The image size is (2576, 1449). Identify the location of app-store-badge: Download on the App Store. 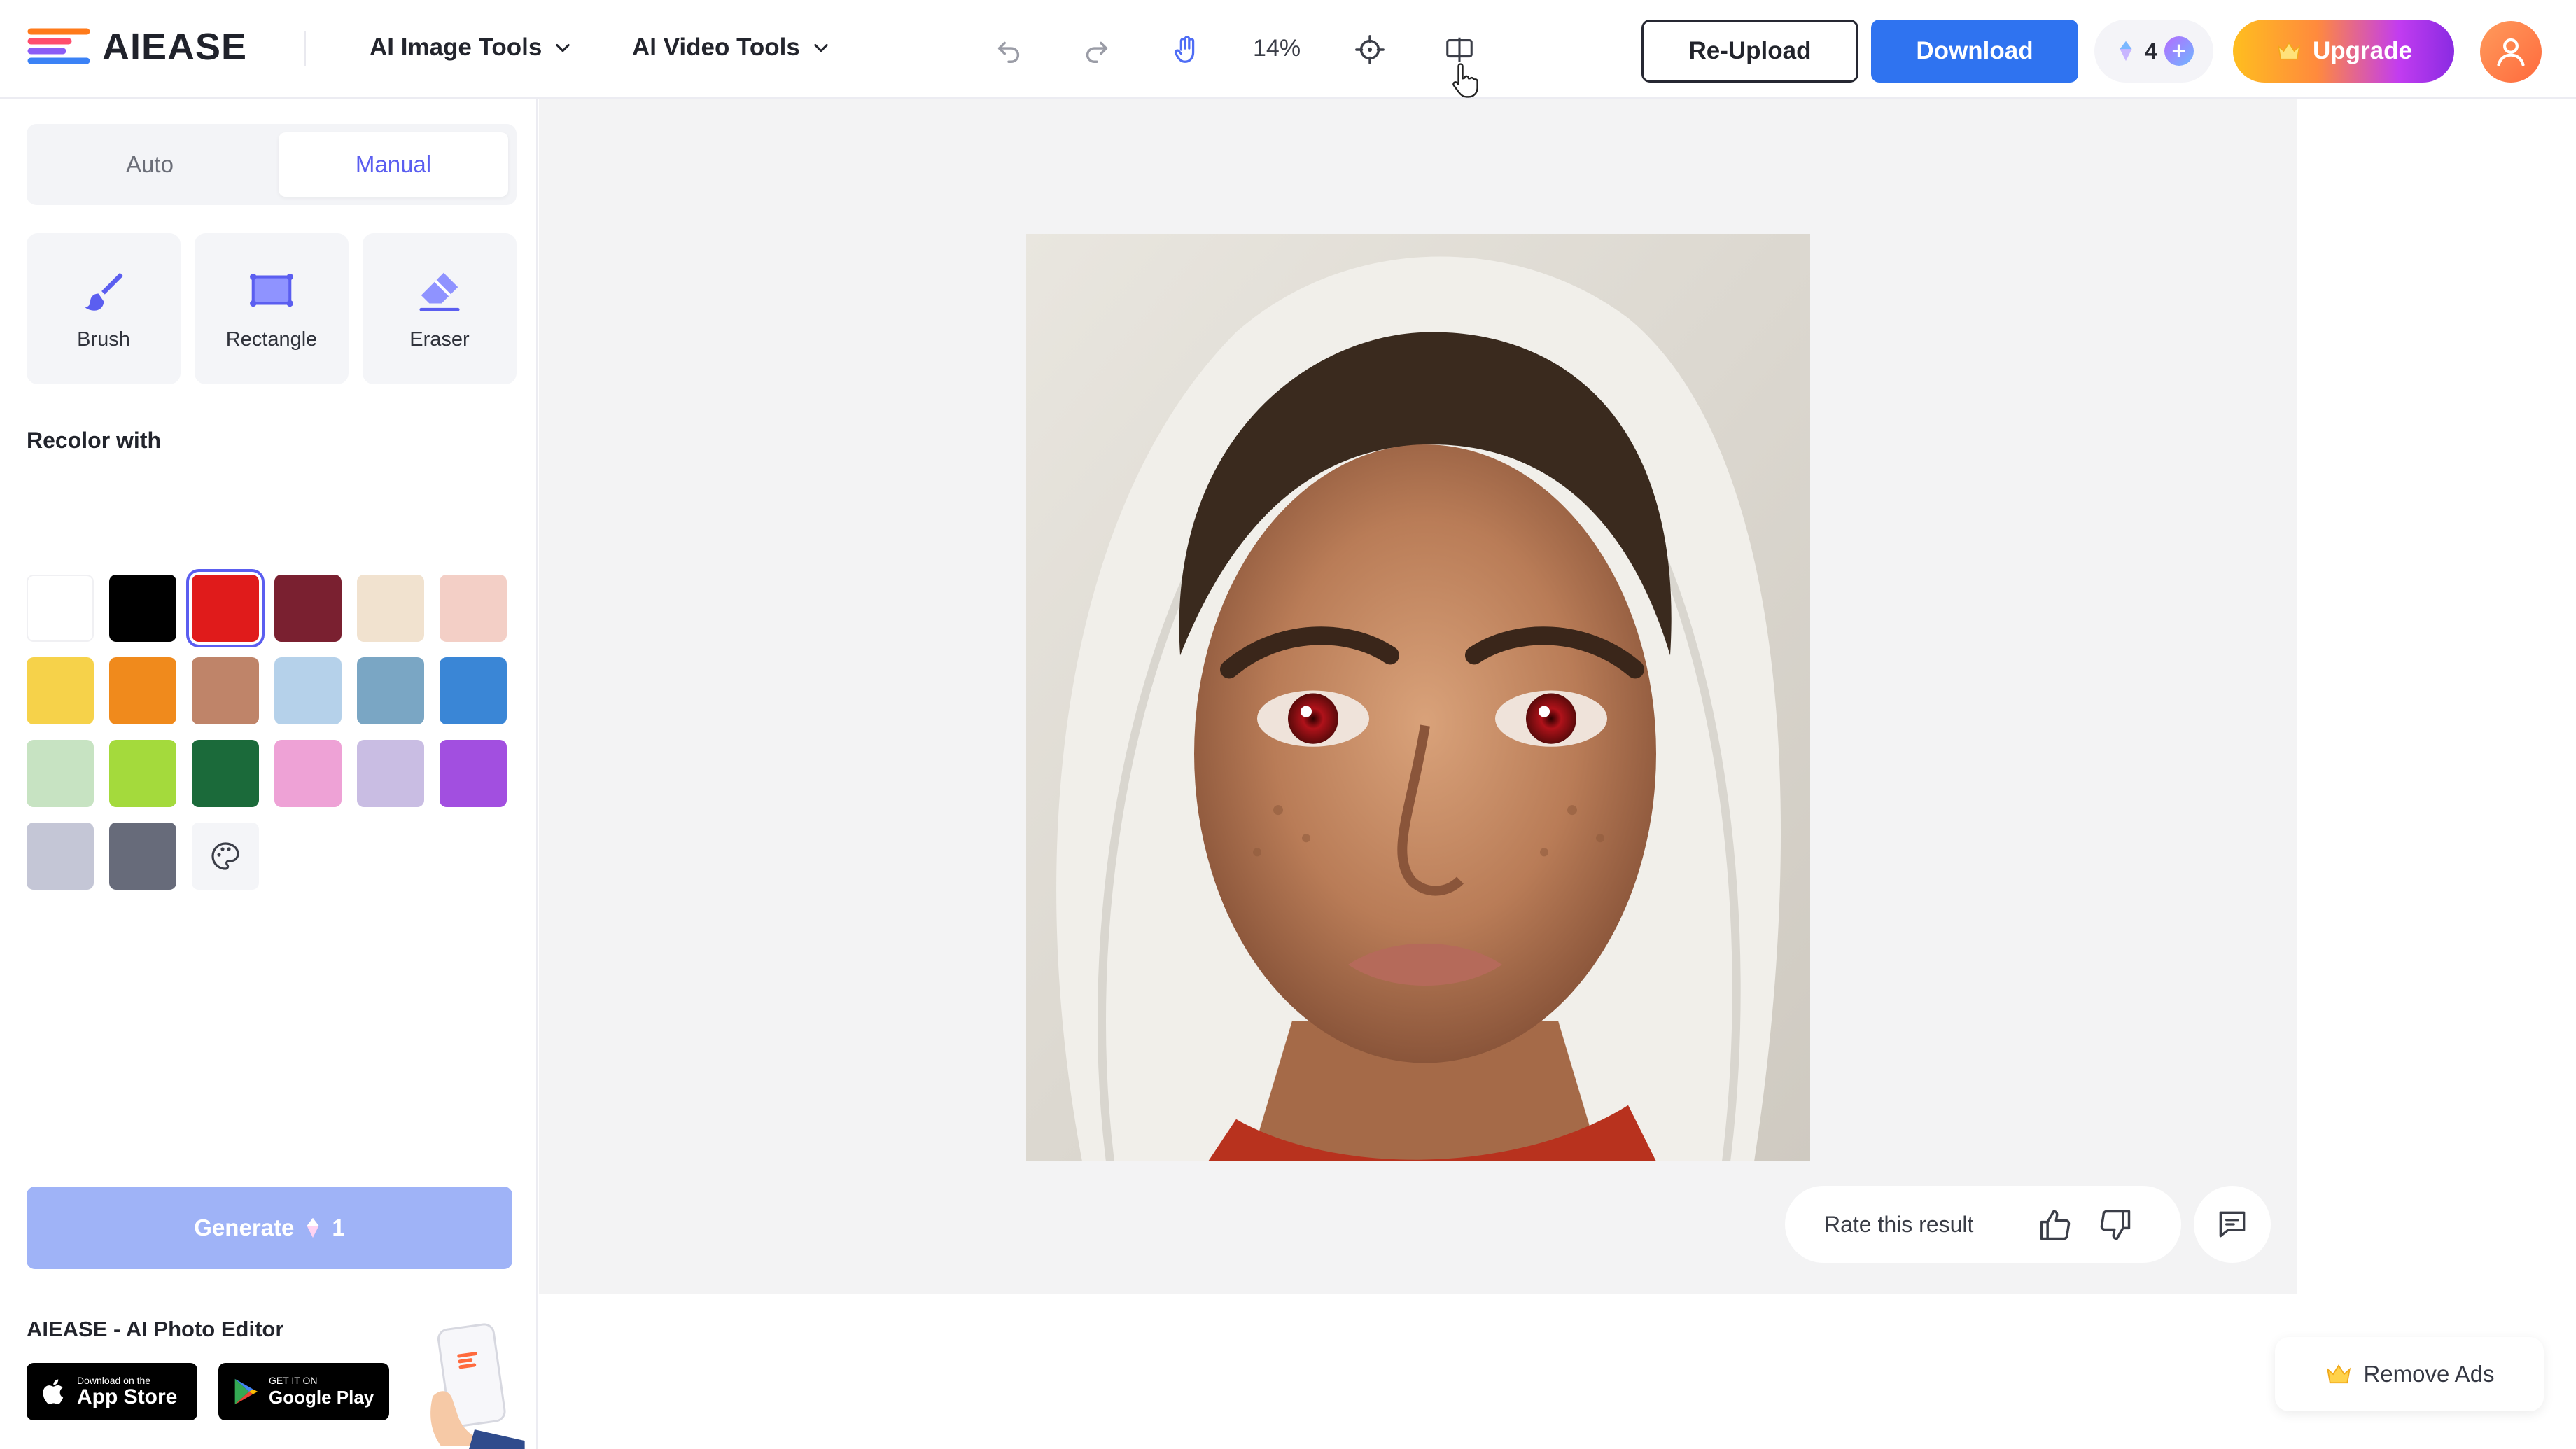
(112, 1391).